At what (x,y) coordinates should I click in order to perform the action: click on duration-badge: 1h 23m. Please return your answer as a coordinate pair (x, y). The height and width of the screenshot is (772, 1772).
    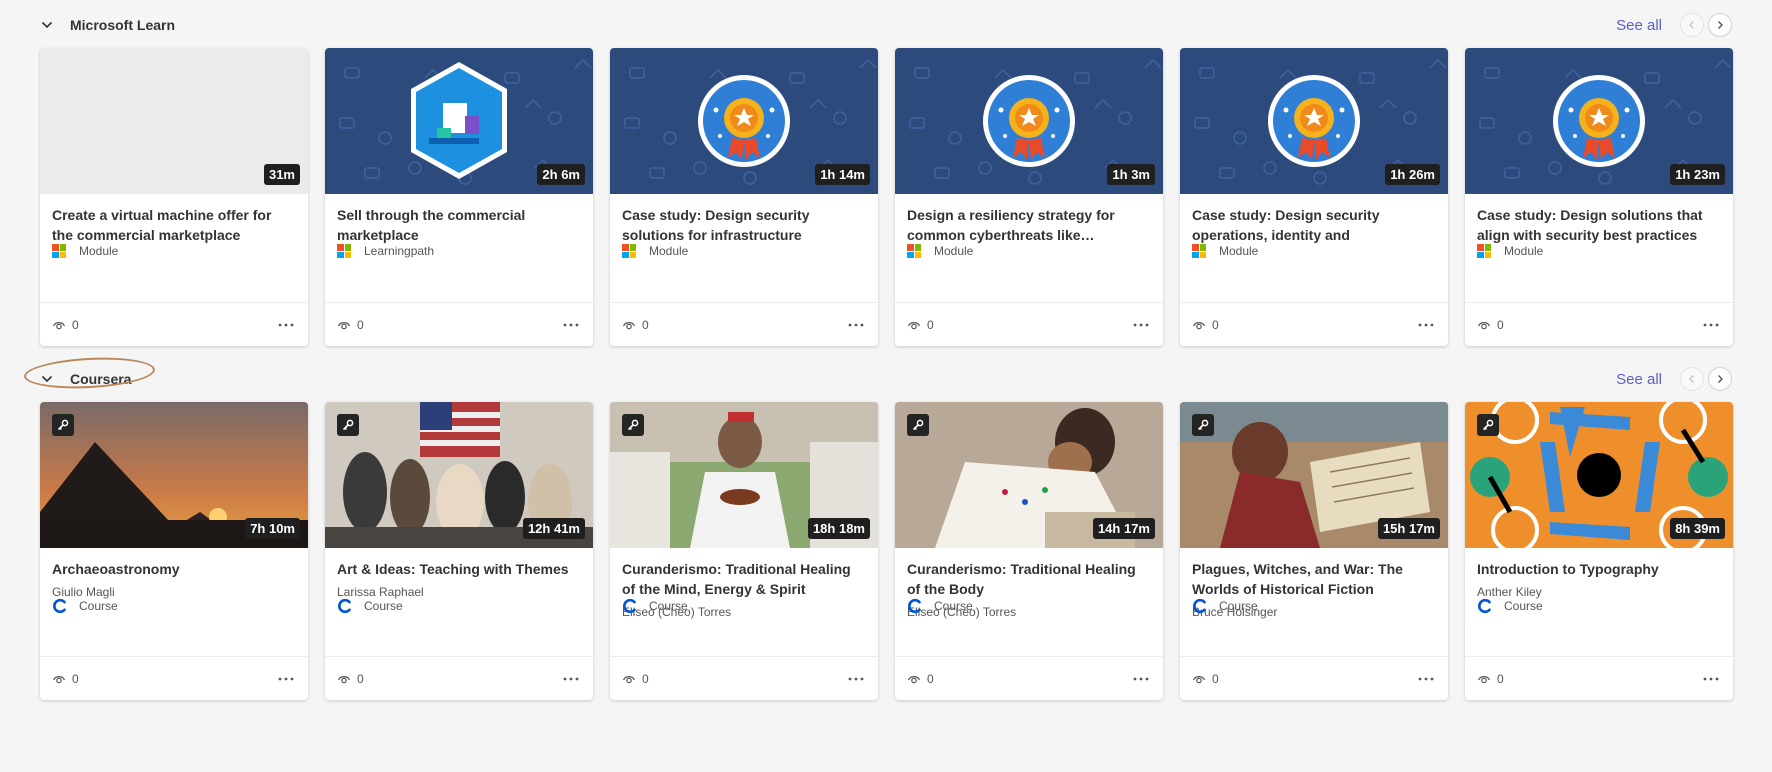
    Looking at the image, I should click on (1697, 174).